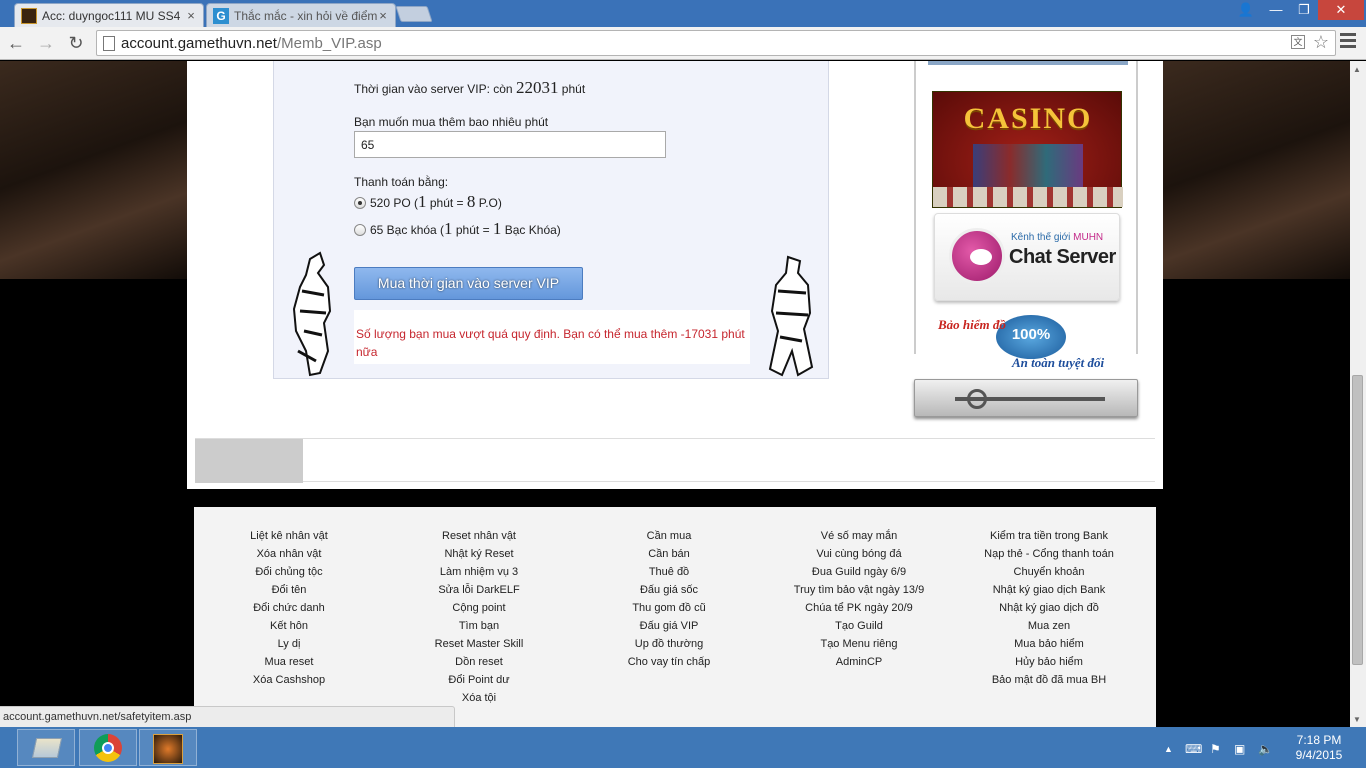  What do you see at coordinates (1049, 572) in the screenshot?
I see `footer-link: Chuyển khoản` at bounding box center [1049, 572].